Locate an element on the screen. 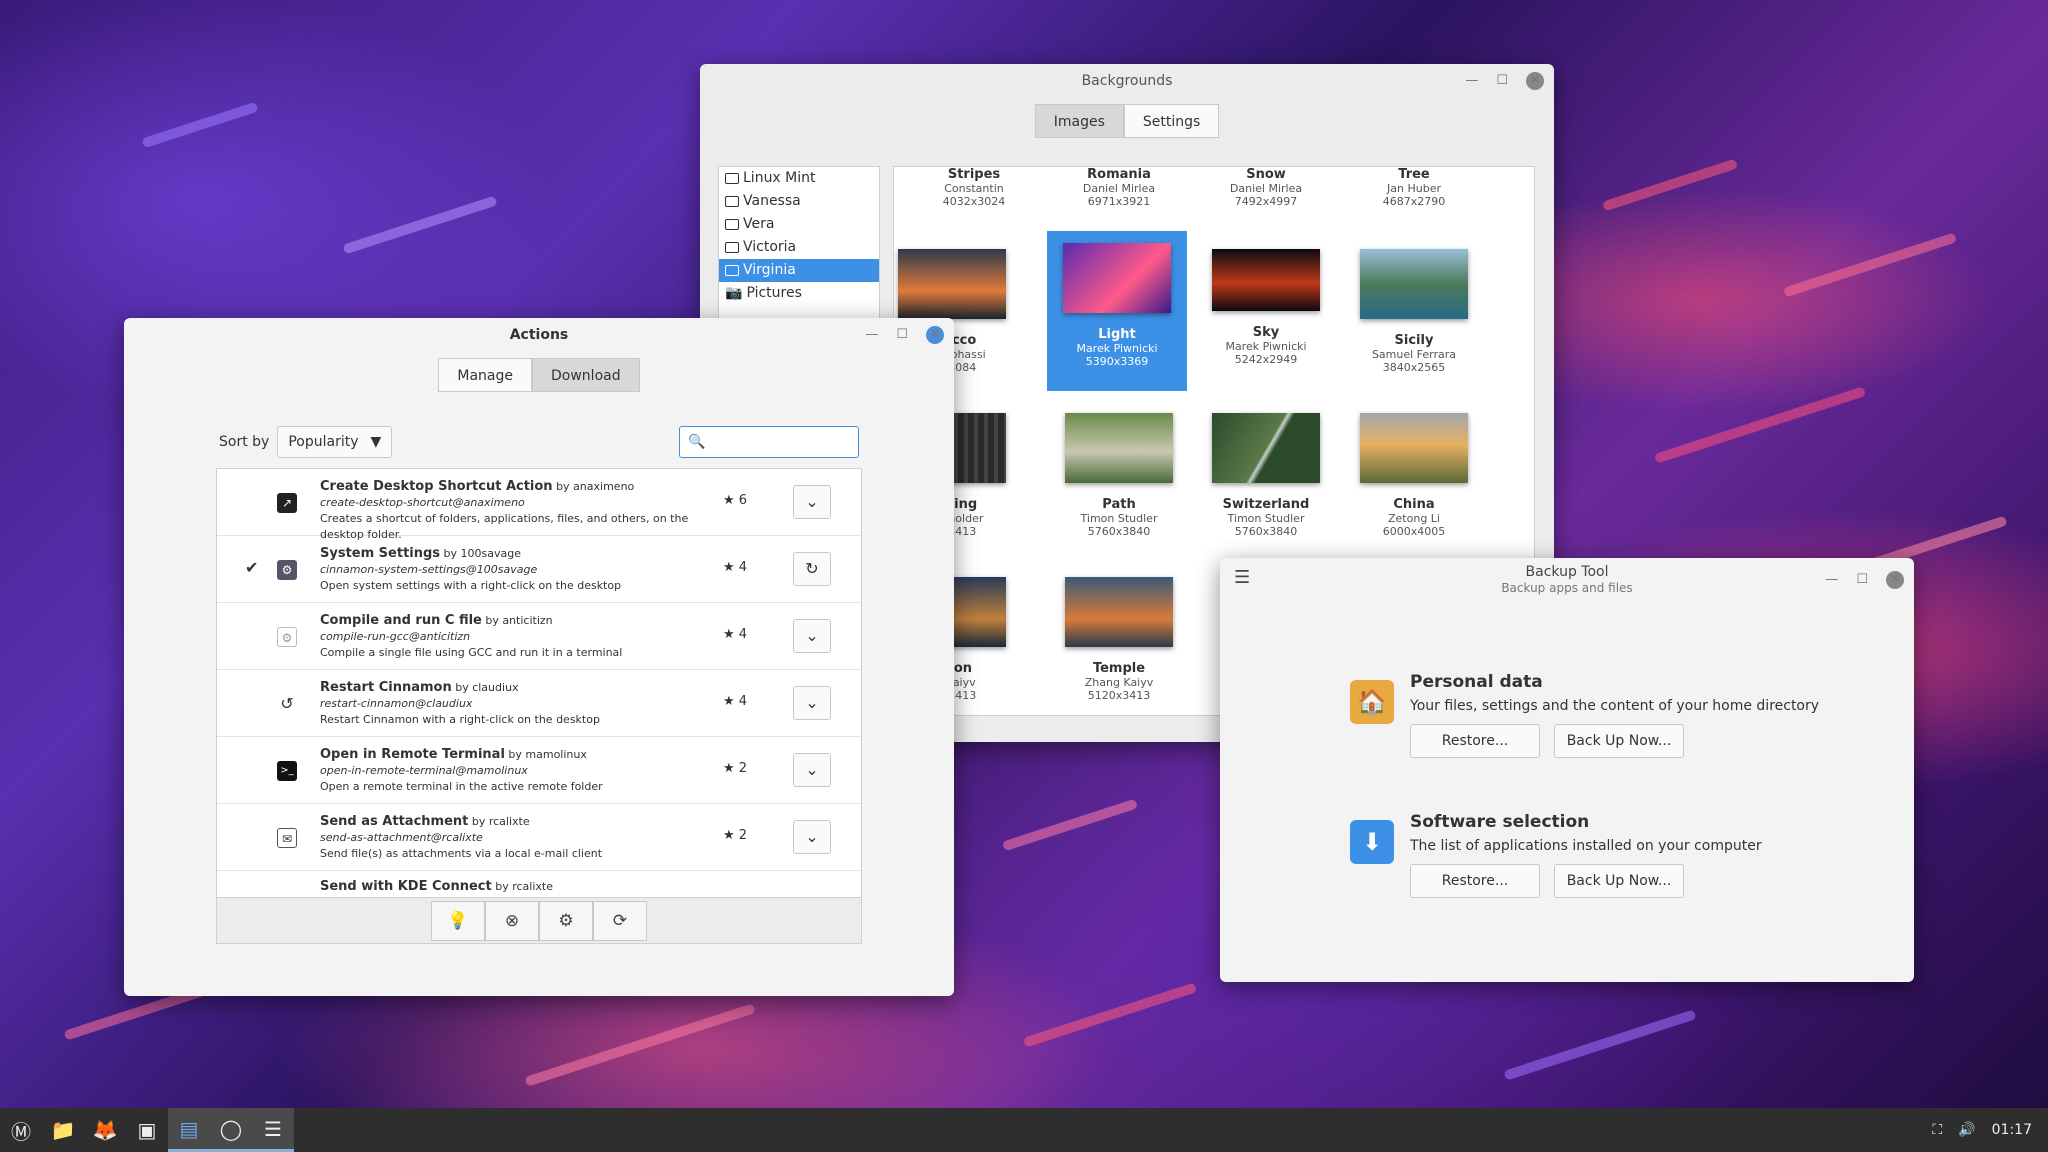 Image resolution: width=2048 pixels, height=1152 pixels. chevron-down-icon: ▼ is located at coordinates (376, 442).